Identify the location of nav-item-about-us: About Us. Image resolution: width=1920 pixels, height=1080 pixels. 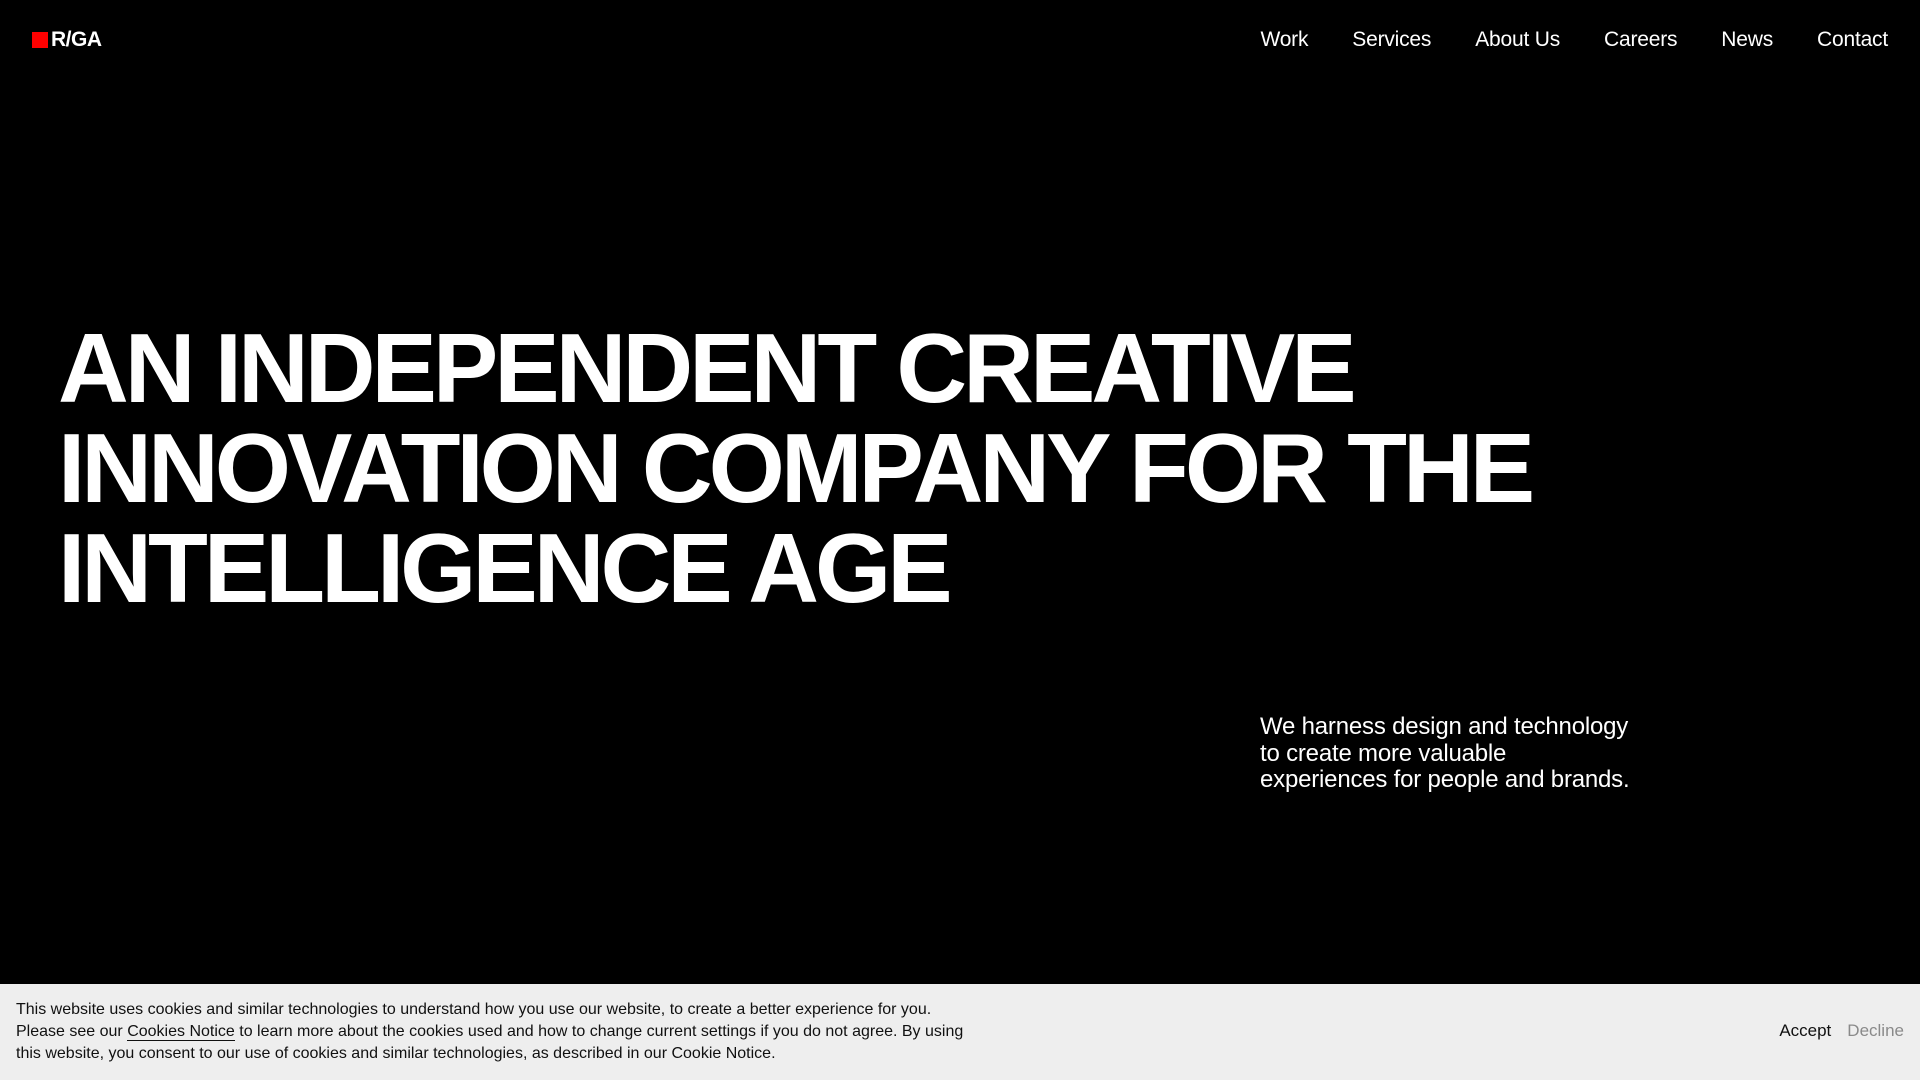
(1517, 40).